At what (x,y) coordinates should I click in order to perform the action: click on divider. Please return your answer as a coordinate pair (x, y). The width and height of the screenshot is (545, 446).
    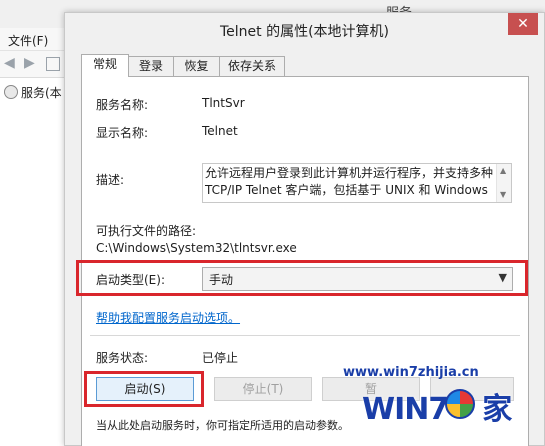
    Looking at the image, I should click on (305, 335).